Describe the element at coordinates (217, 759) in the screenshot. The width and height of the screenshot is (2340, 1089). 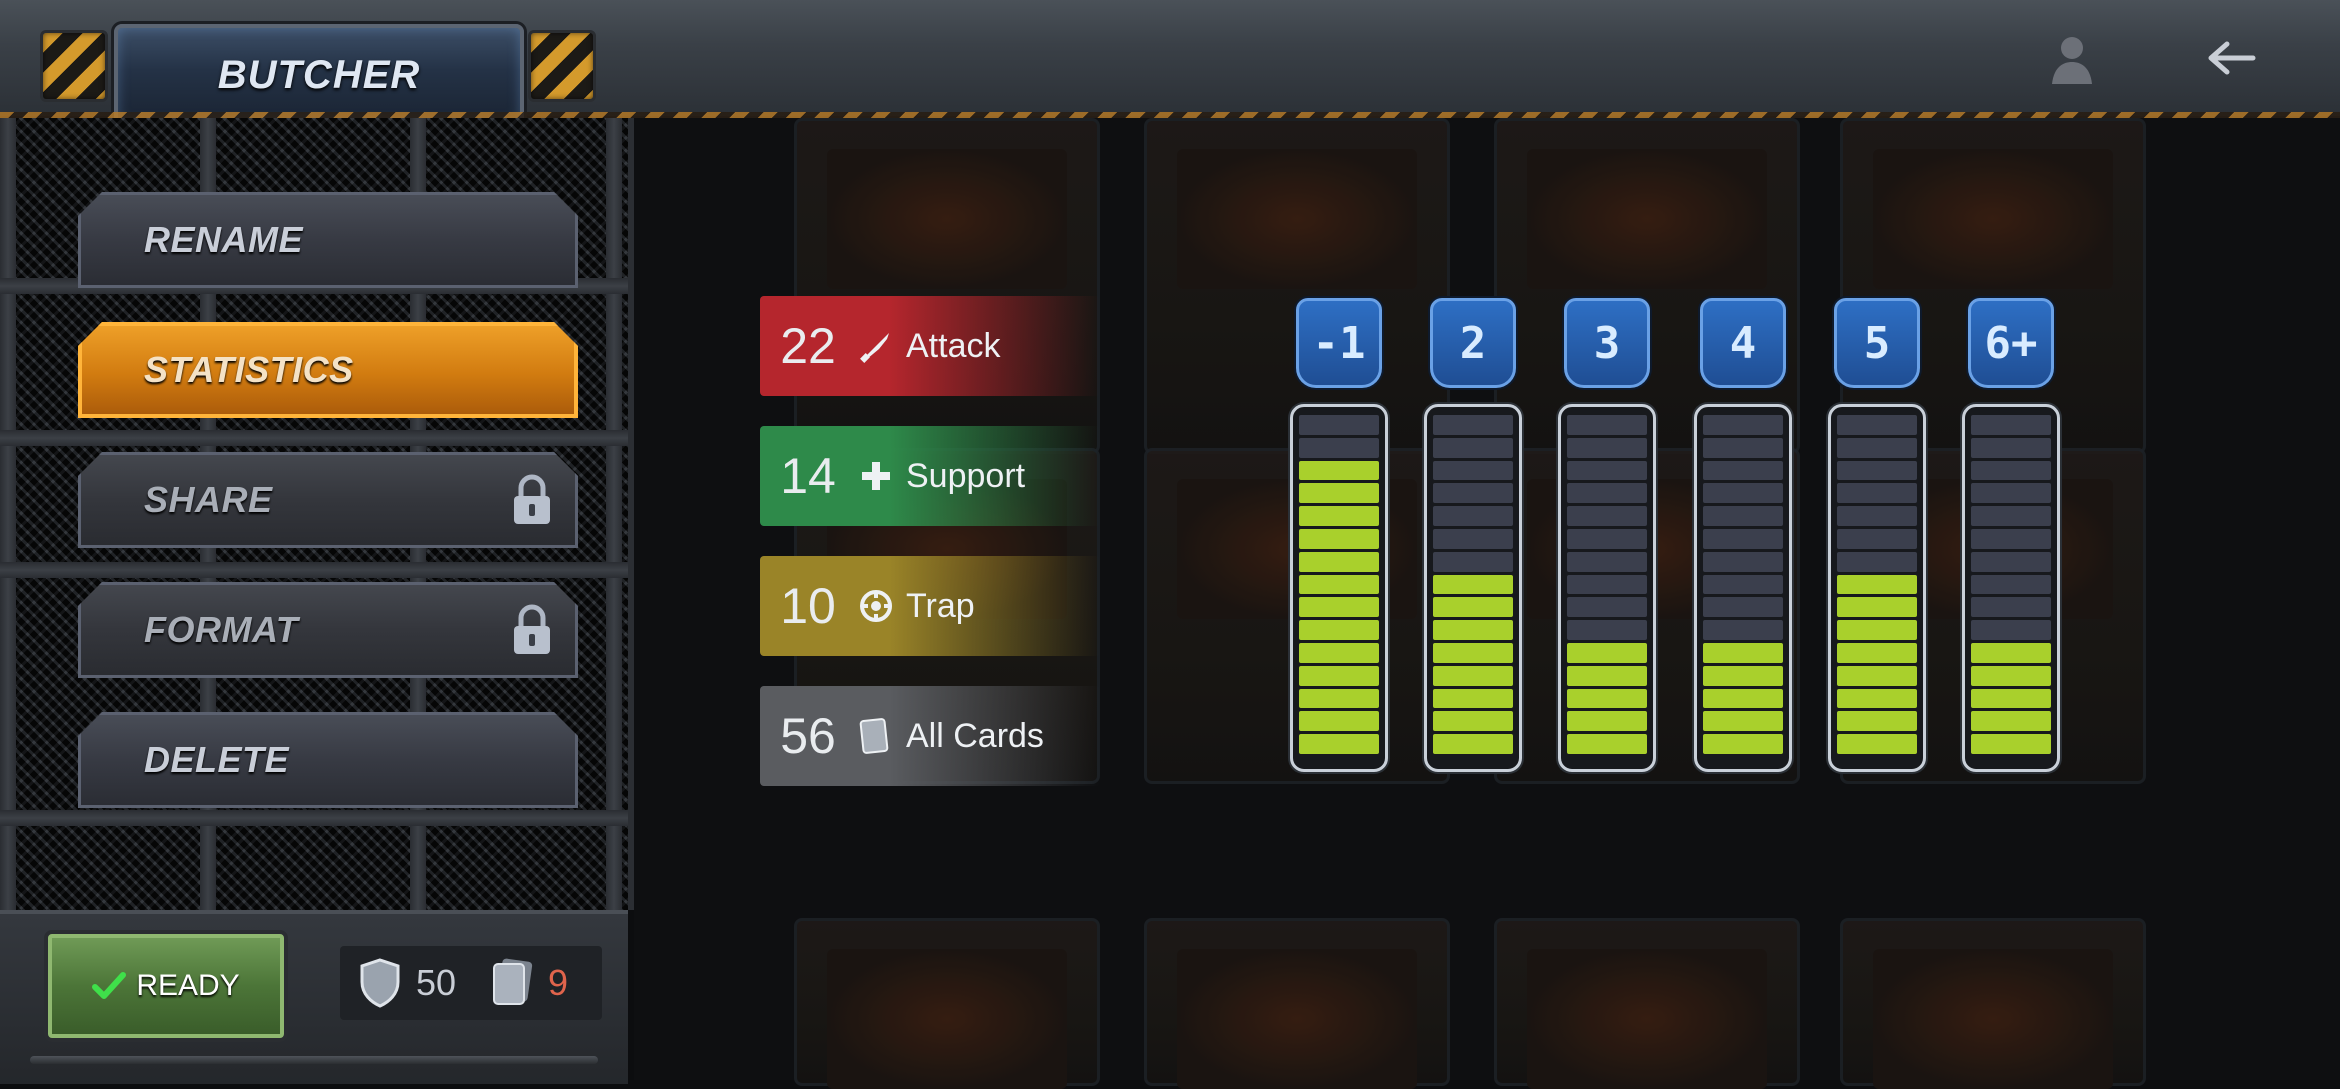
I see `delete-label: DELETE` at that location.